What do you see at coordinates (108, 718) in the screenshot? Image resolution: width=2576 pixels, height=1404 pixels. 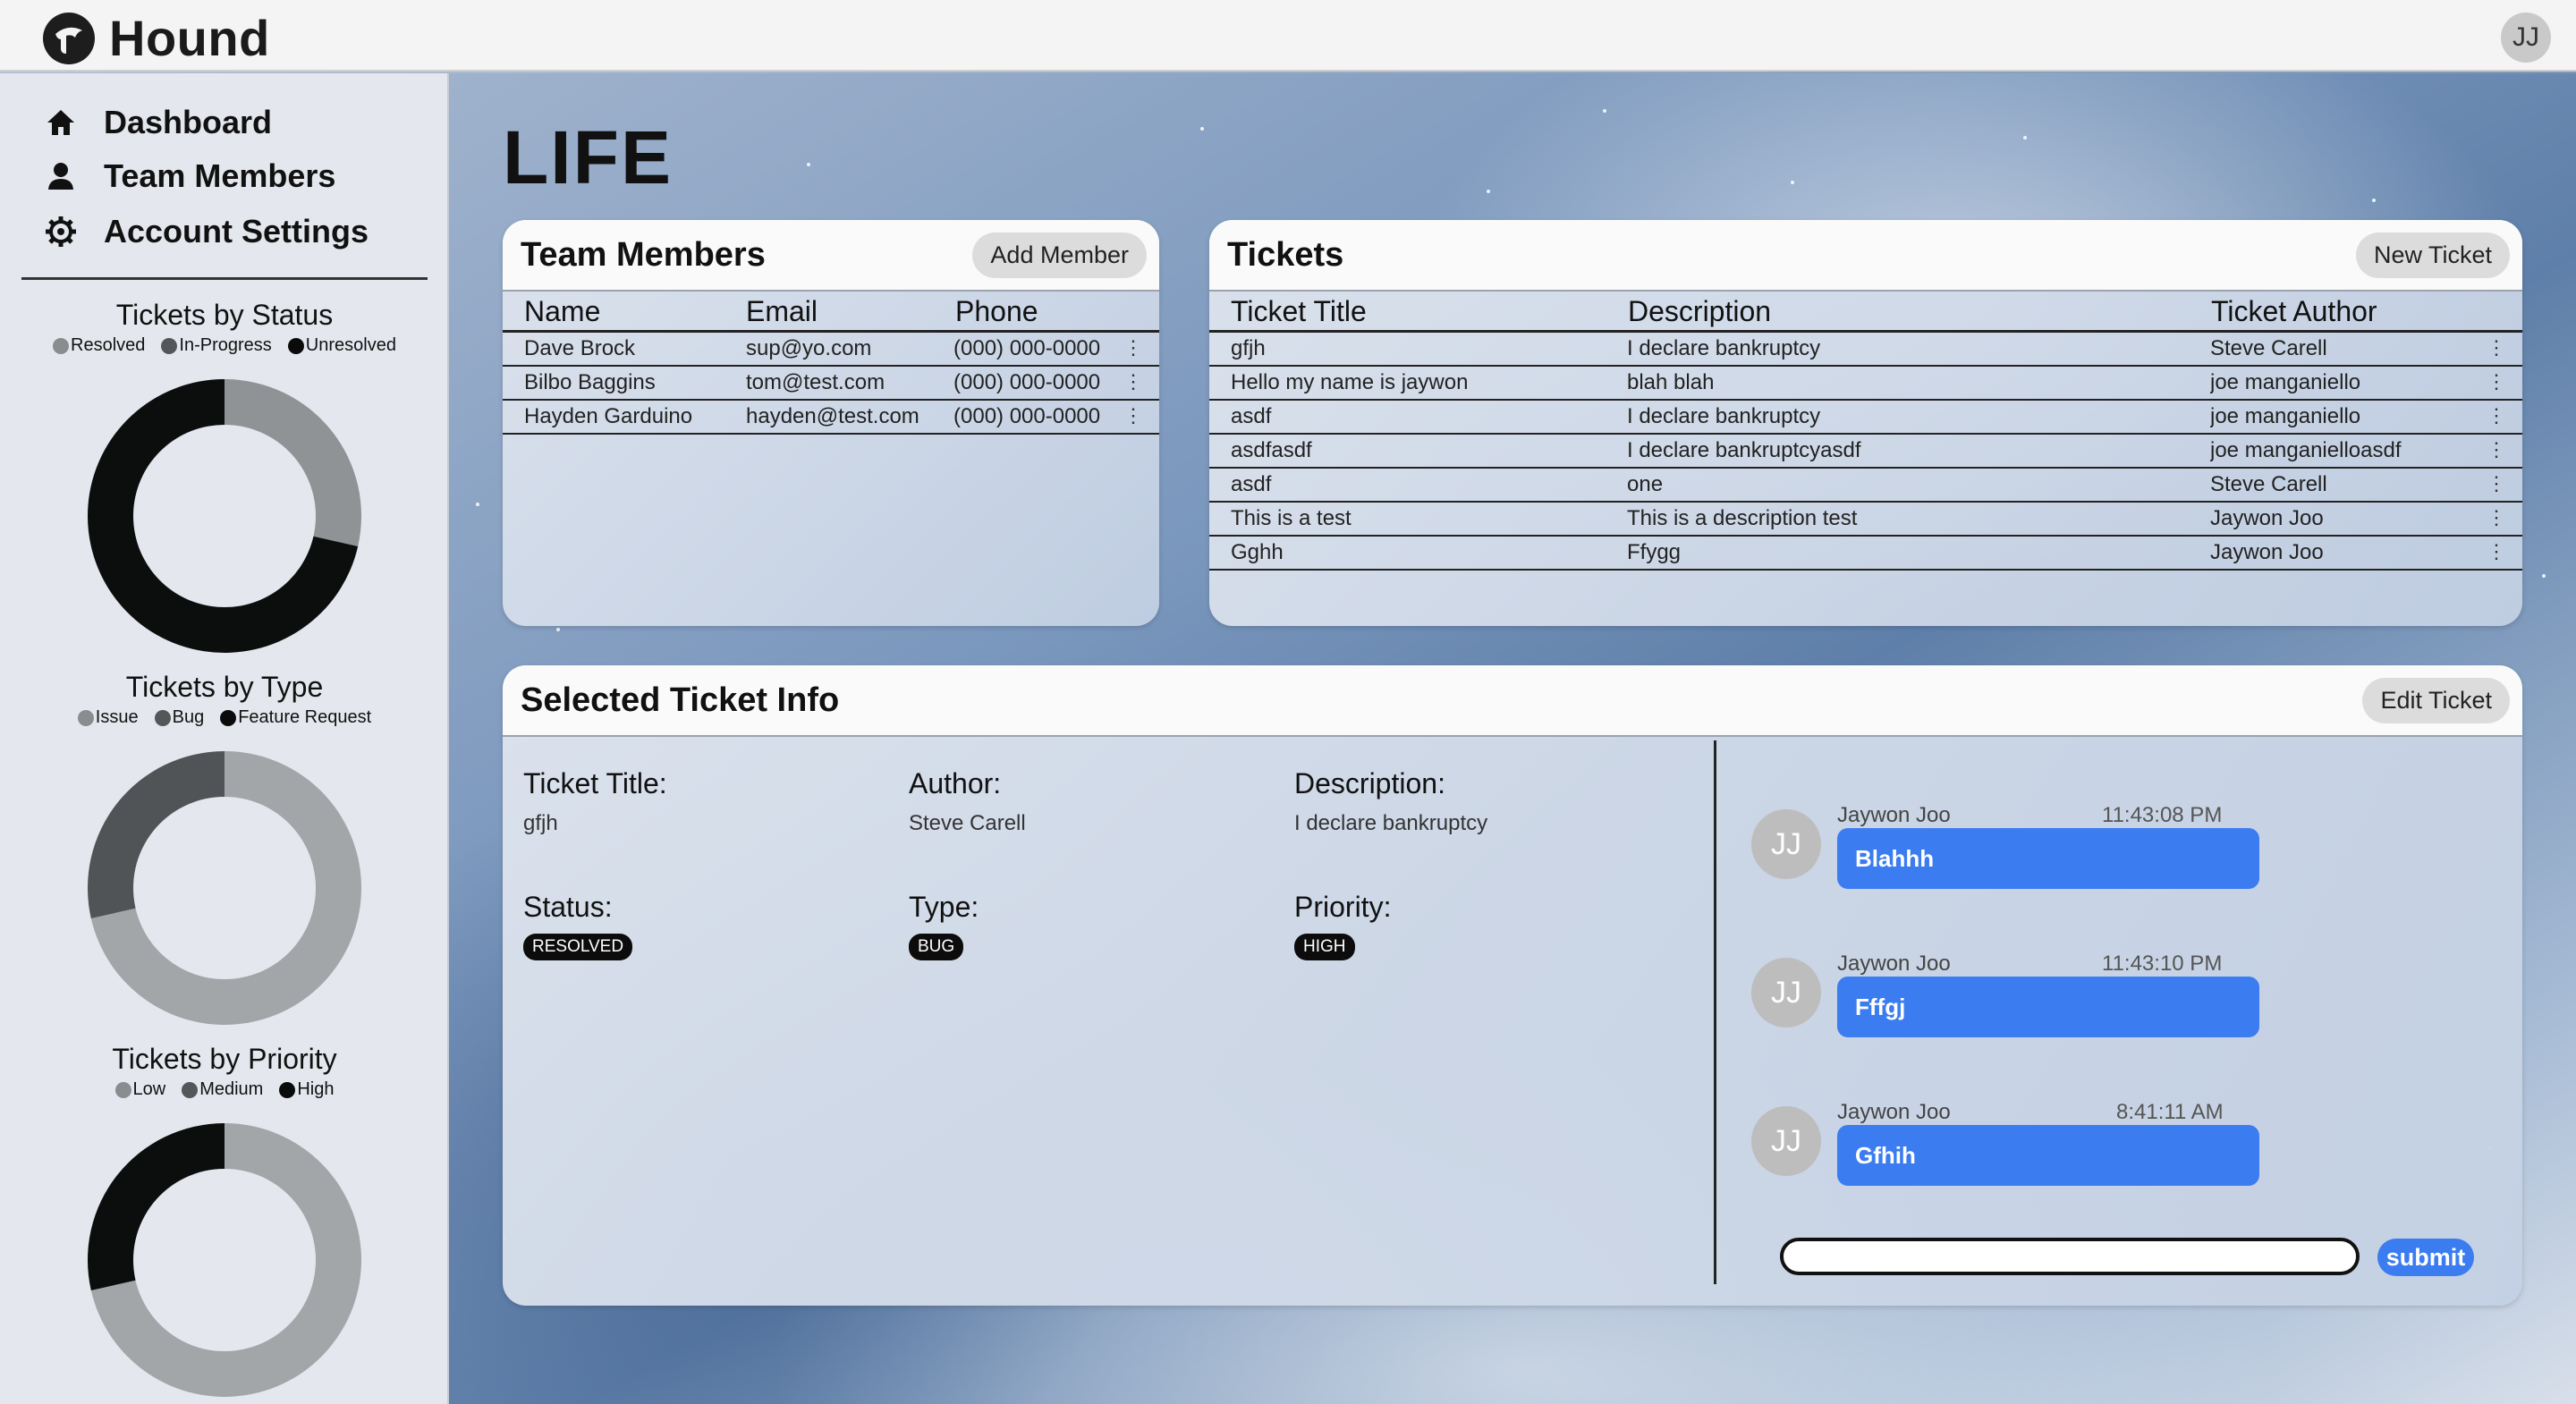 I see `legend-item: Issue` at bounding box center [108, 718].